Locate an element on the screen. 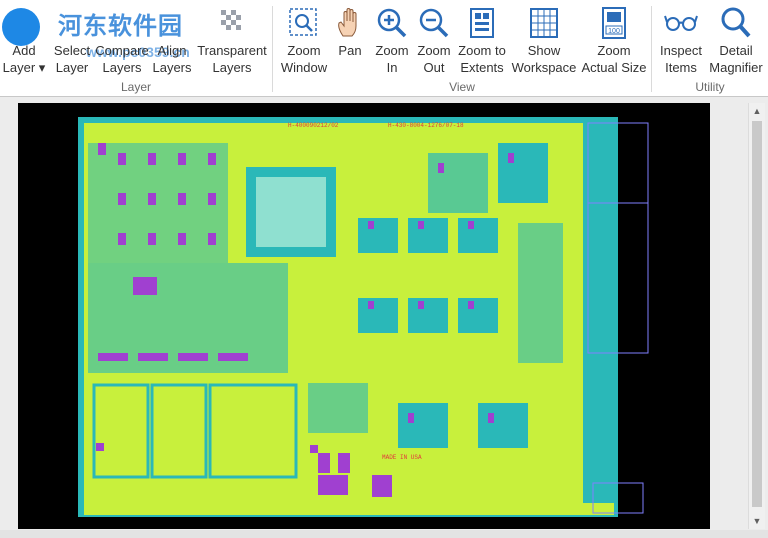 The width and height of the screenshot is (768, 538). svg-text: 100 is located at coordinates (614, 31).